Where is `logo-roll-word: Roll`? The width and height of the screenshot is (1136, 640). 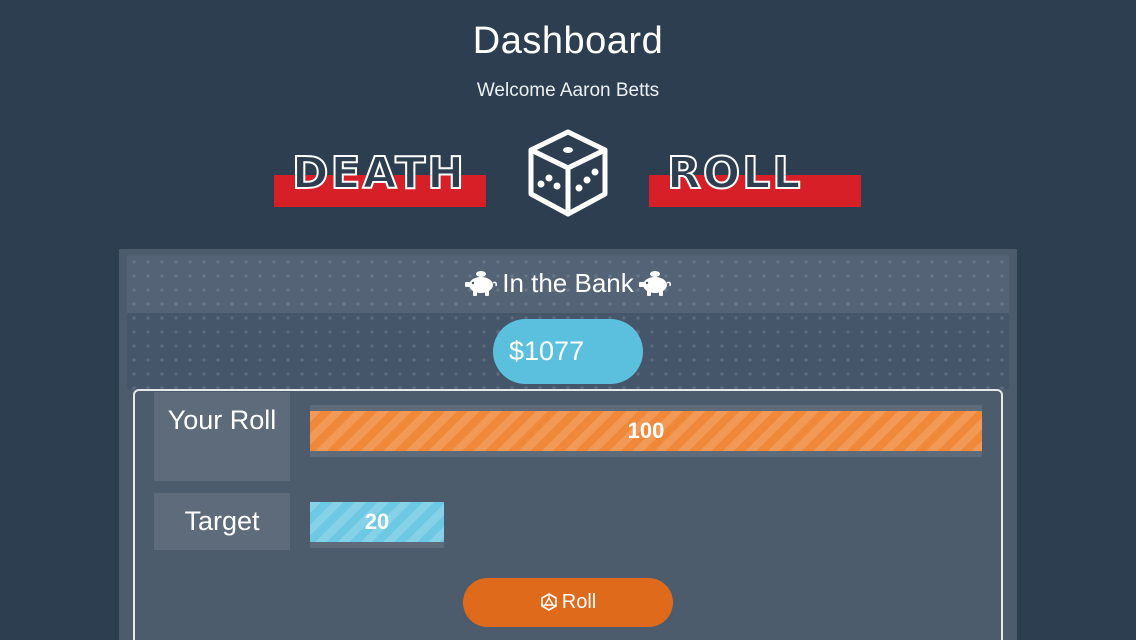
logo-roll-word: Roll is located at coordinates (756, 177).